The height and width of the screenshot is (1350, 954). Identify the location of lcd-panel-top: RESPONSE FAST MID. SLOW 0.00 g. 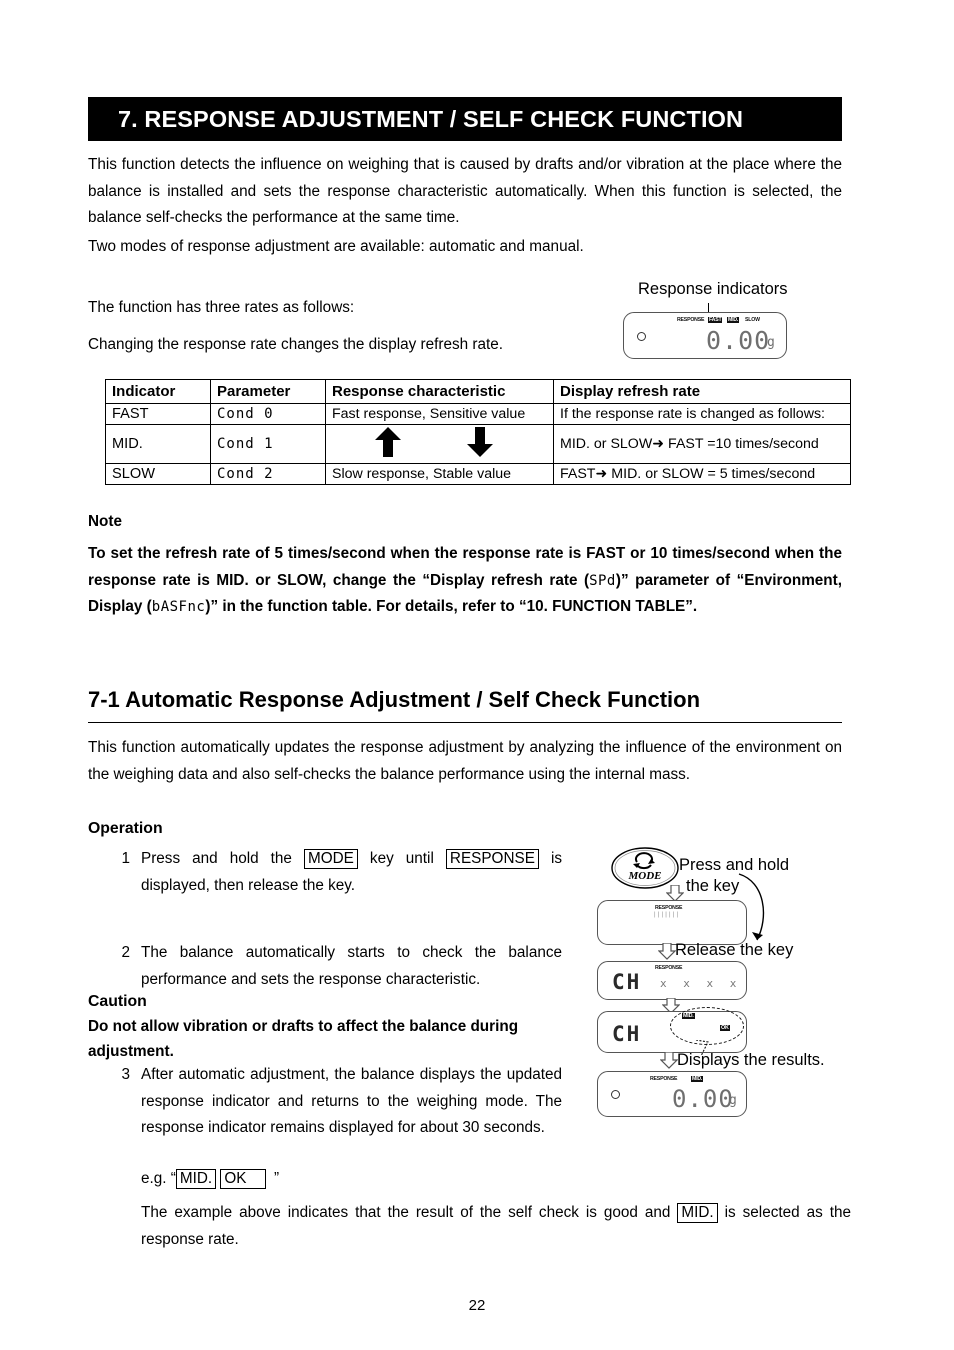
(705, 335).